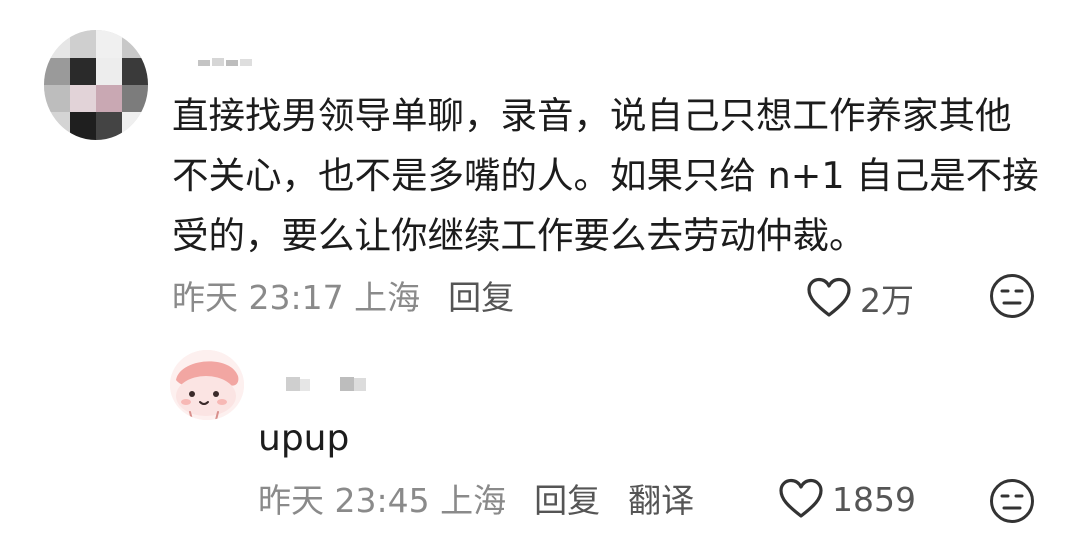 This screenshot has width=1080, height=553. I want to click on comment-meta: 昨天 23:17 上海 回复, so click(343, 296).